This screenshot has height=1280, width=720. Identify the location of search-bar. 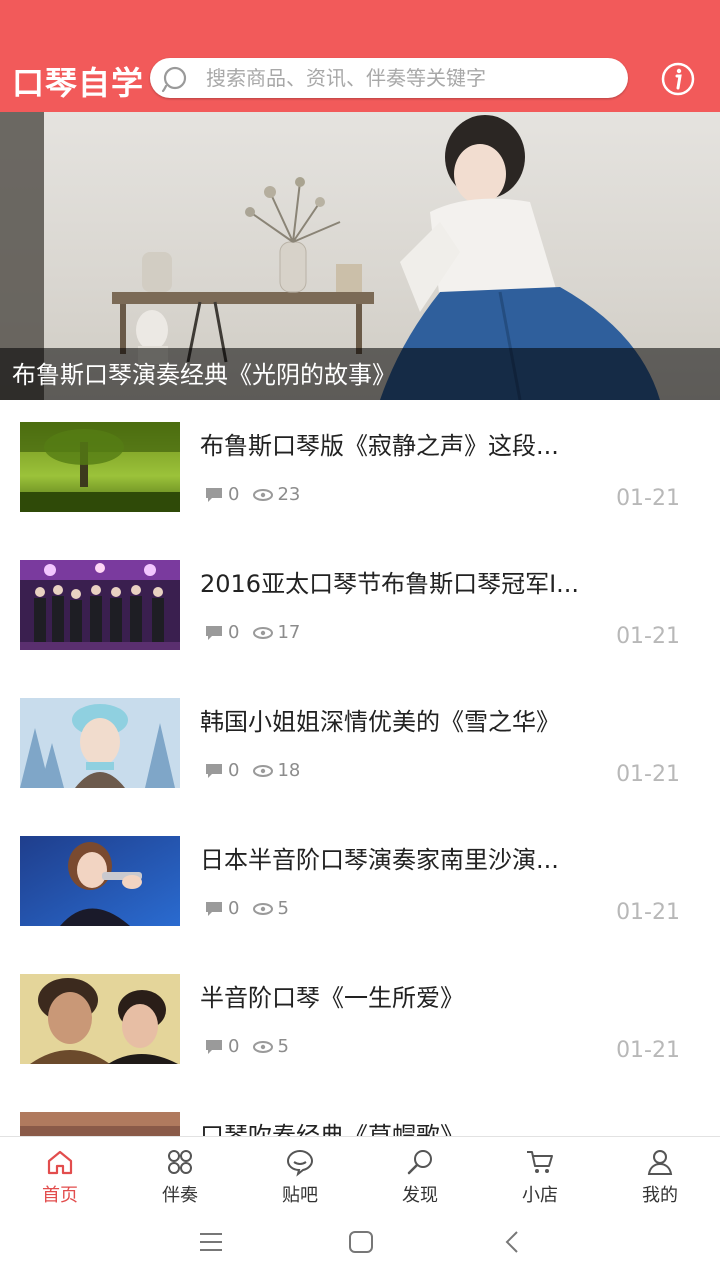
(389, 78).